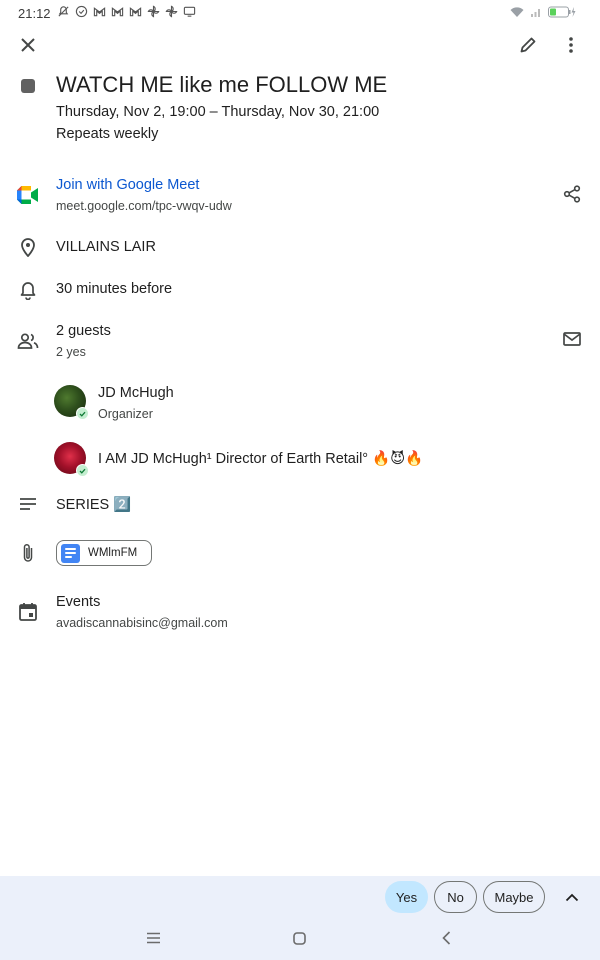 This screenshot has width=600, height=960. I want to click on share-icon, so click(572, 194).